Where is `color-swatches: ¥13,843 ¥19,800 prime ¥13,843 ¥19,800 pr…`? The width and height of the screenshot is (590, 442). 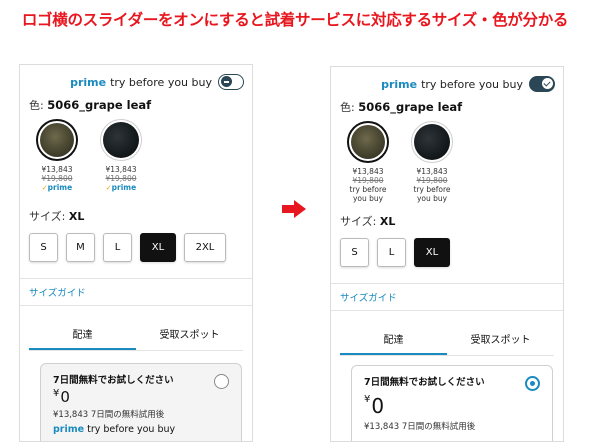
color-swatches: ¥13,843 ¥19,800 prime ¥13,843 ¥19,800 pr… is located at coordinates (136, 152).